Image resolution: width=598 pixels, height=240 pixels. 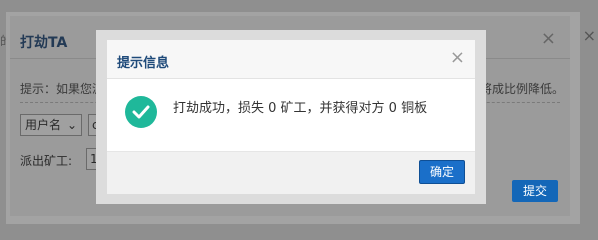 What do you see at coordinates (44, 43) in the screenshot?
I see `background-dialog-title: 打劫TA` at bounding box center [44, 43].